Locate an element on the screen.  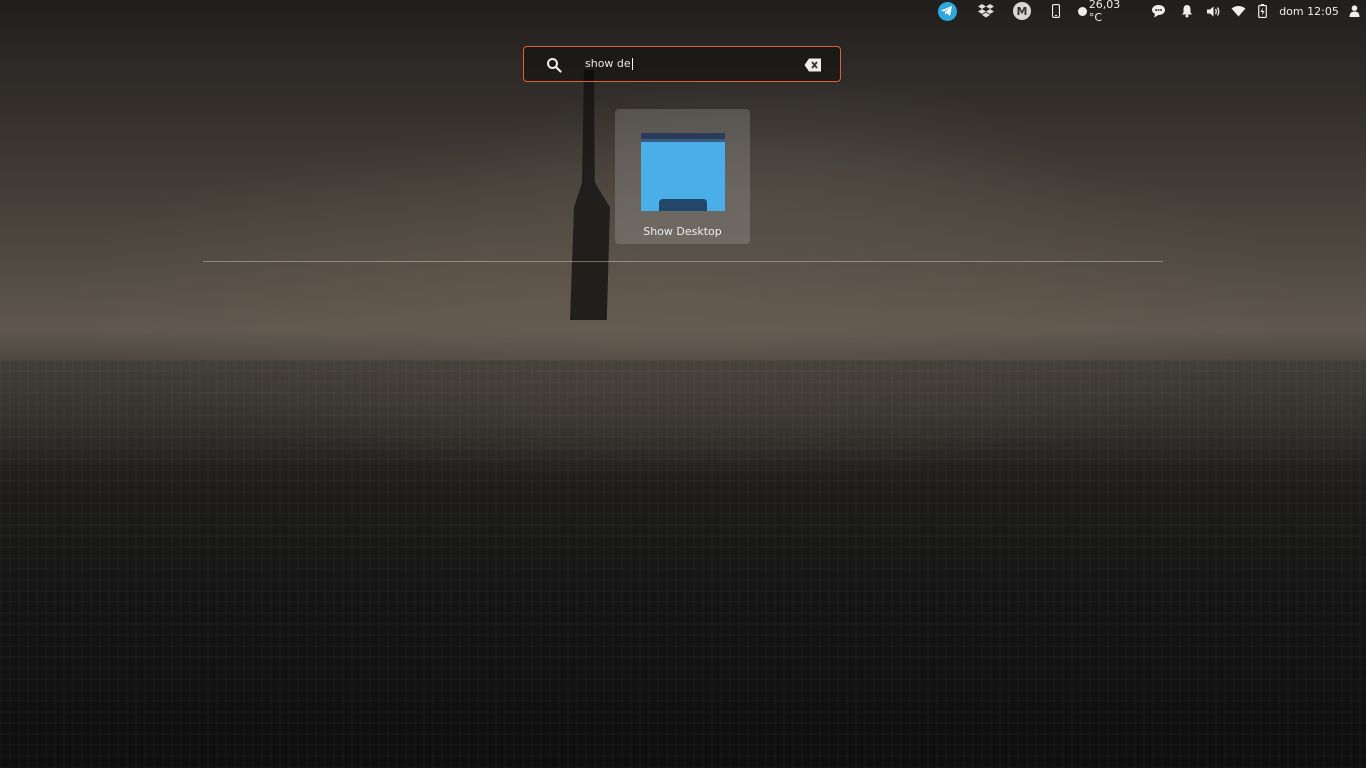
search-input: show de is located at coordinates (682, 64).